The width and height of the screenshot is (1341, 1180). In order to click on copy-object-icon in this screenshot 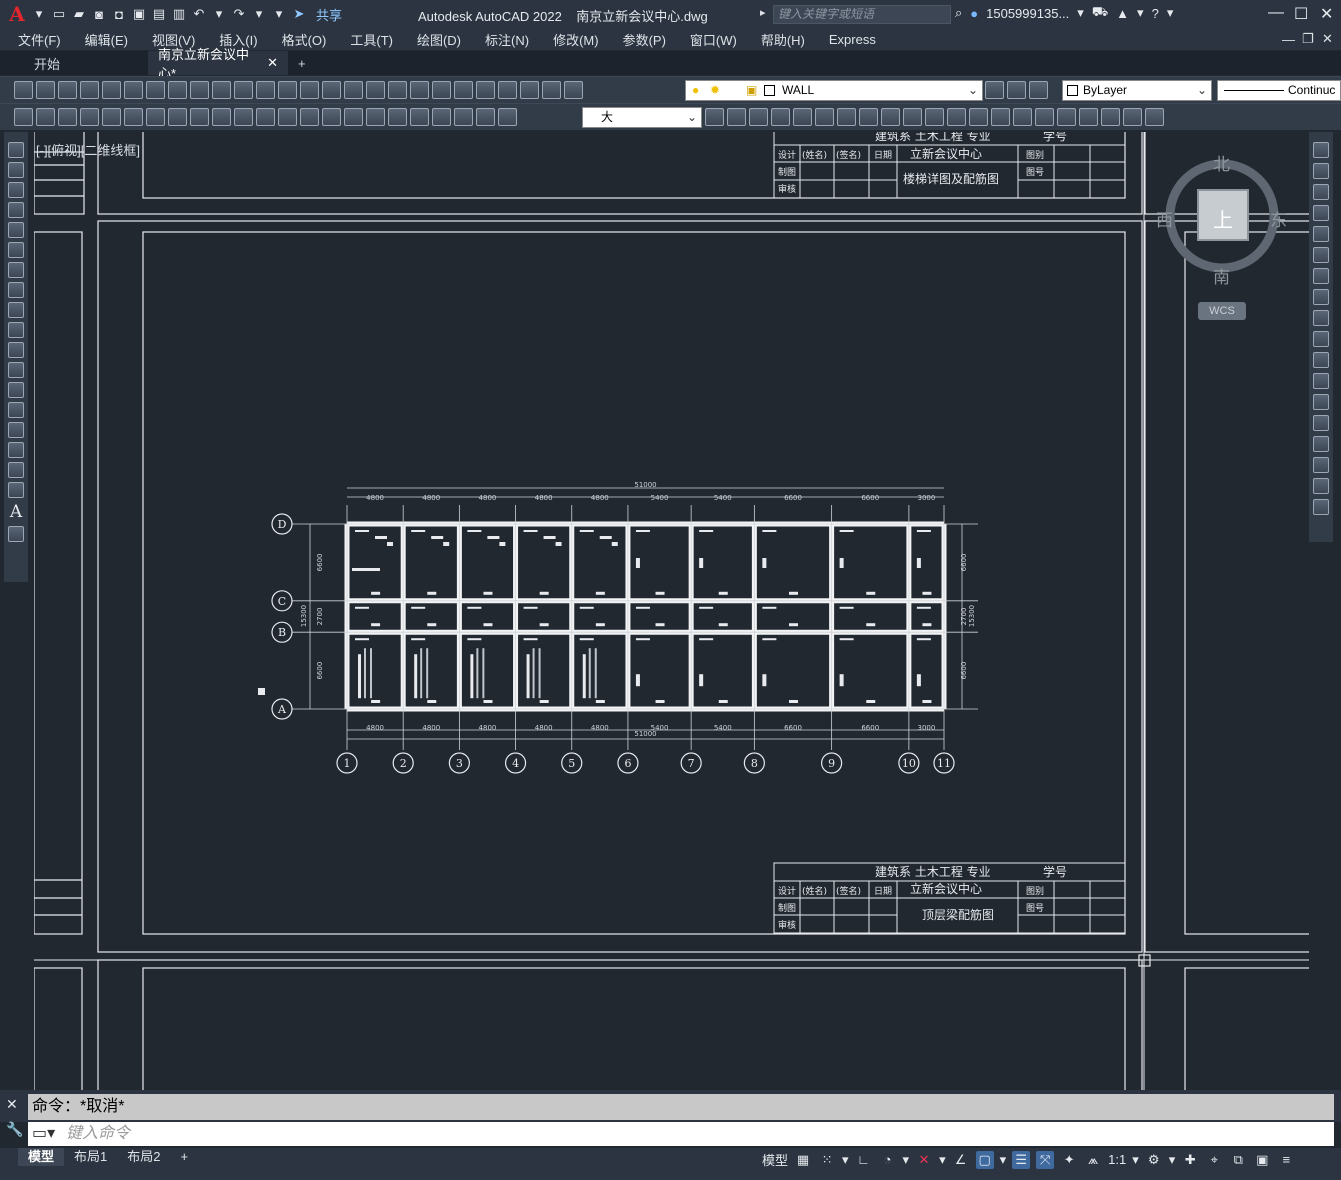, I will do `click(1321, 171)`.